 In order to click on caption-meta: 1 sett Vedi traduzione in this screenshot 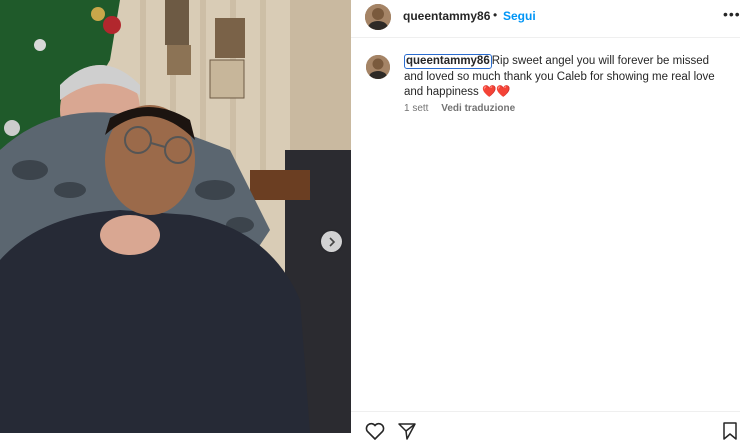, I will do `click(464, 108)`.